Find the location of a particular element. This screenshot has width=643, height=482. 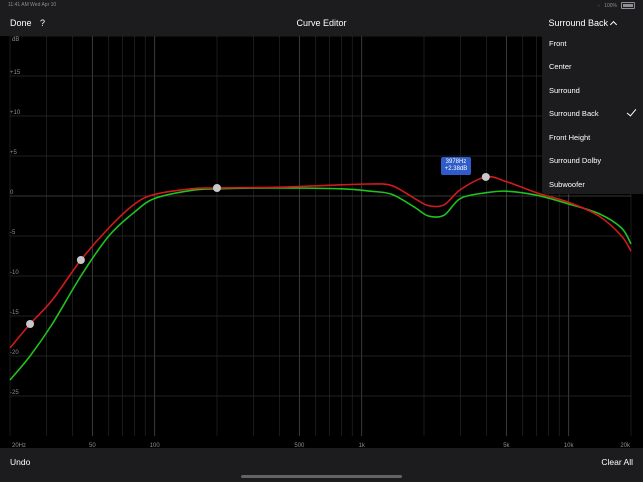

tooltip-frequency: 3978Hz is located at coordinates (456, 162).